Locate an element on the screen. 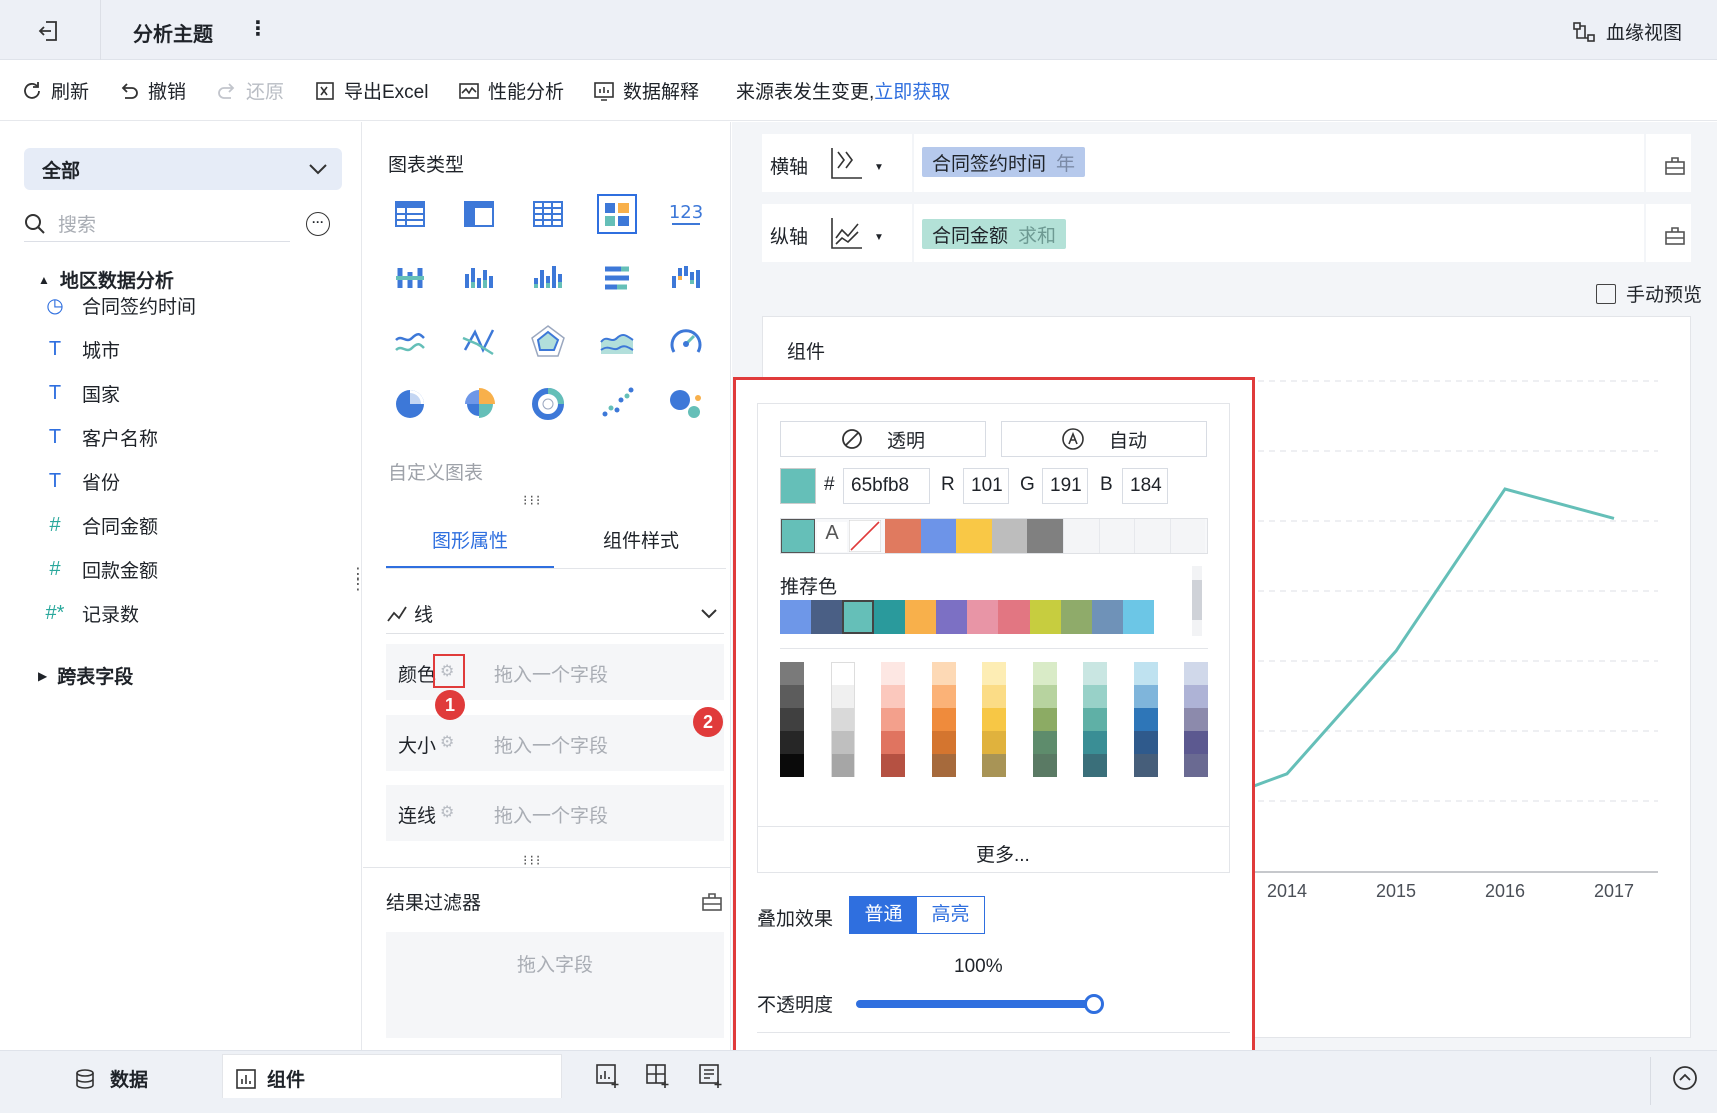  y-axis-field-pill: 合同金额 求和 is located at coordinates (994, 234).